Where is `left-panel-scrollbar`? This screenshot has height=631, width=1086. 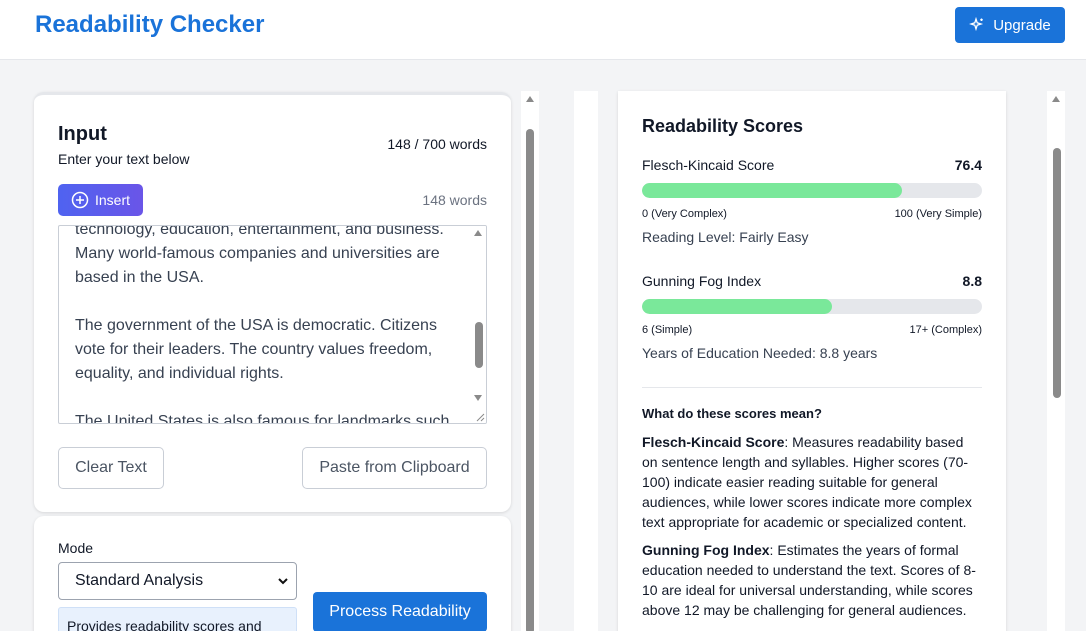
left-panel-scrollbar is located at coordinates (530, 361).